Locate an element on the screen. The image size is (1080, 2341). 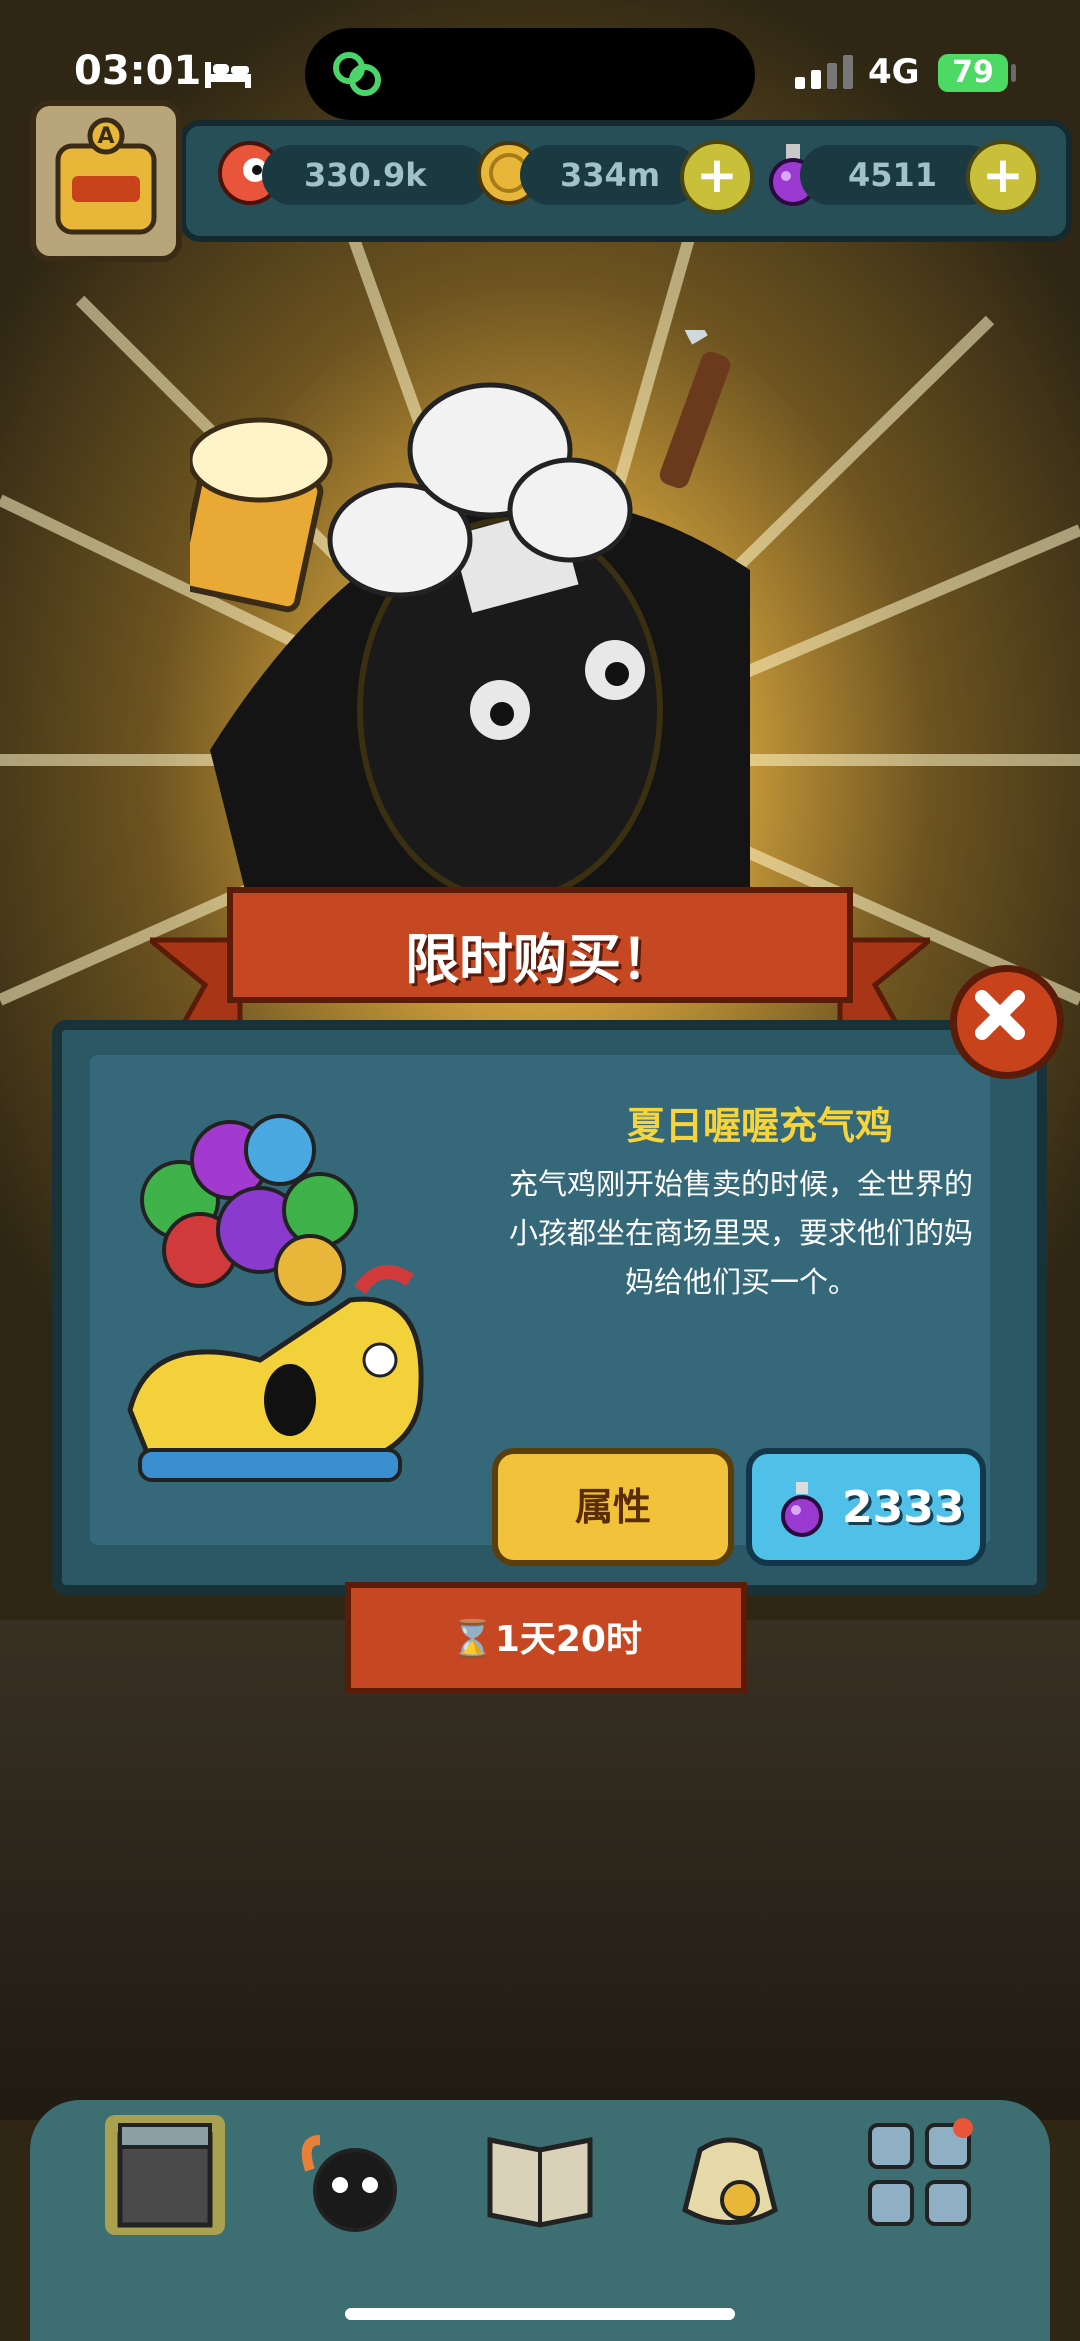
signal-icon is located at coordinates (824, 72).